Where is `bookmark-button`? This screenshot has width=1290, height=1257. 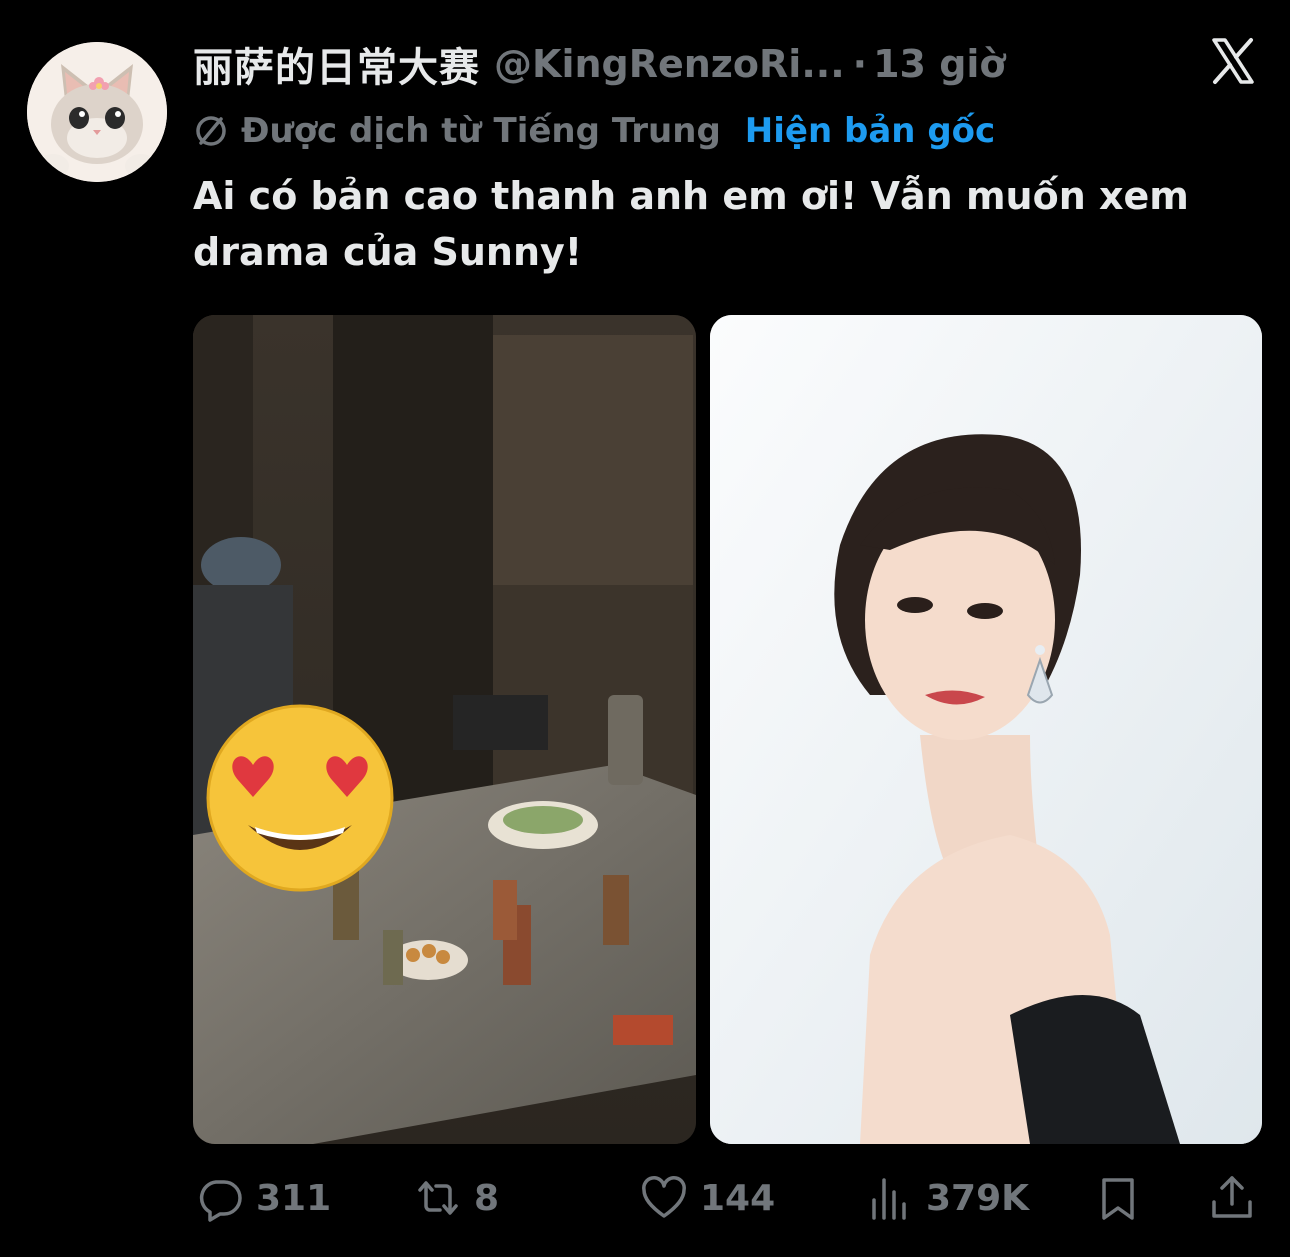 bookmark-button is located at coordinates (1118, 1198).